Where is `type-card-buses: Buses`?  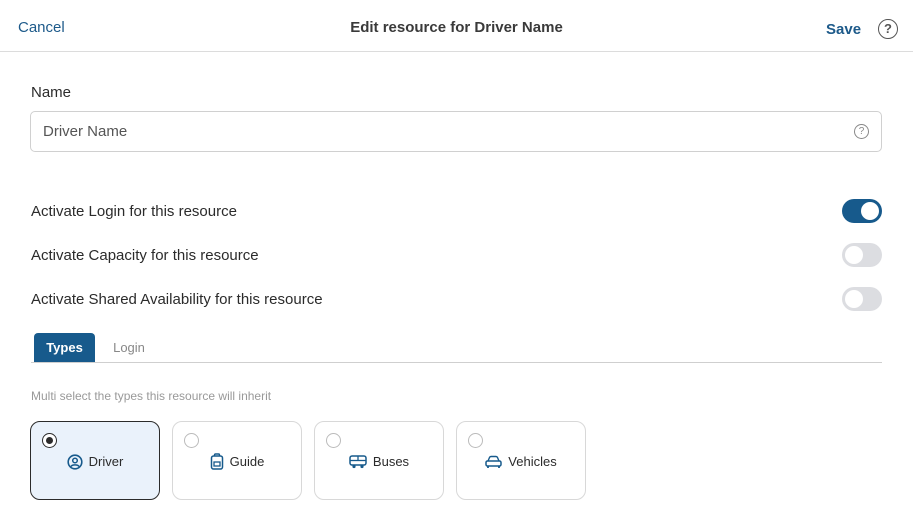 type-card-buses: Buses is located at coordinates (379, 460).